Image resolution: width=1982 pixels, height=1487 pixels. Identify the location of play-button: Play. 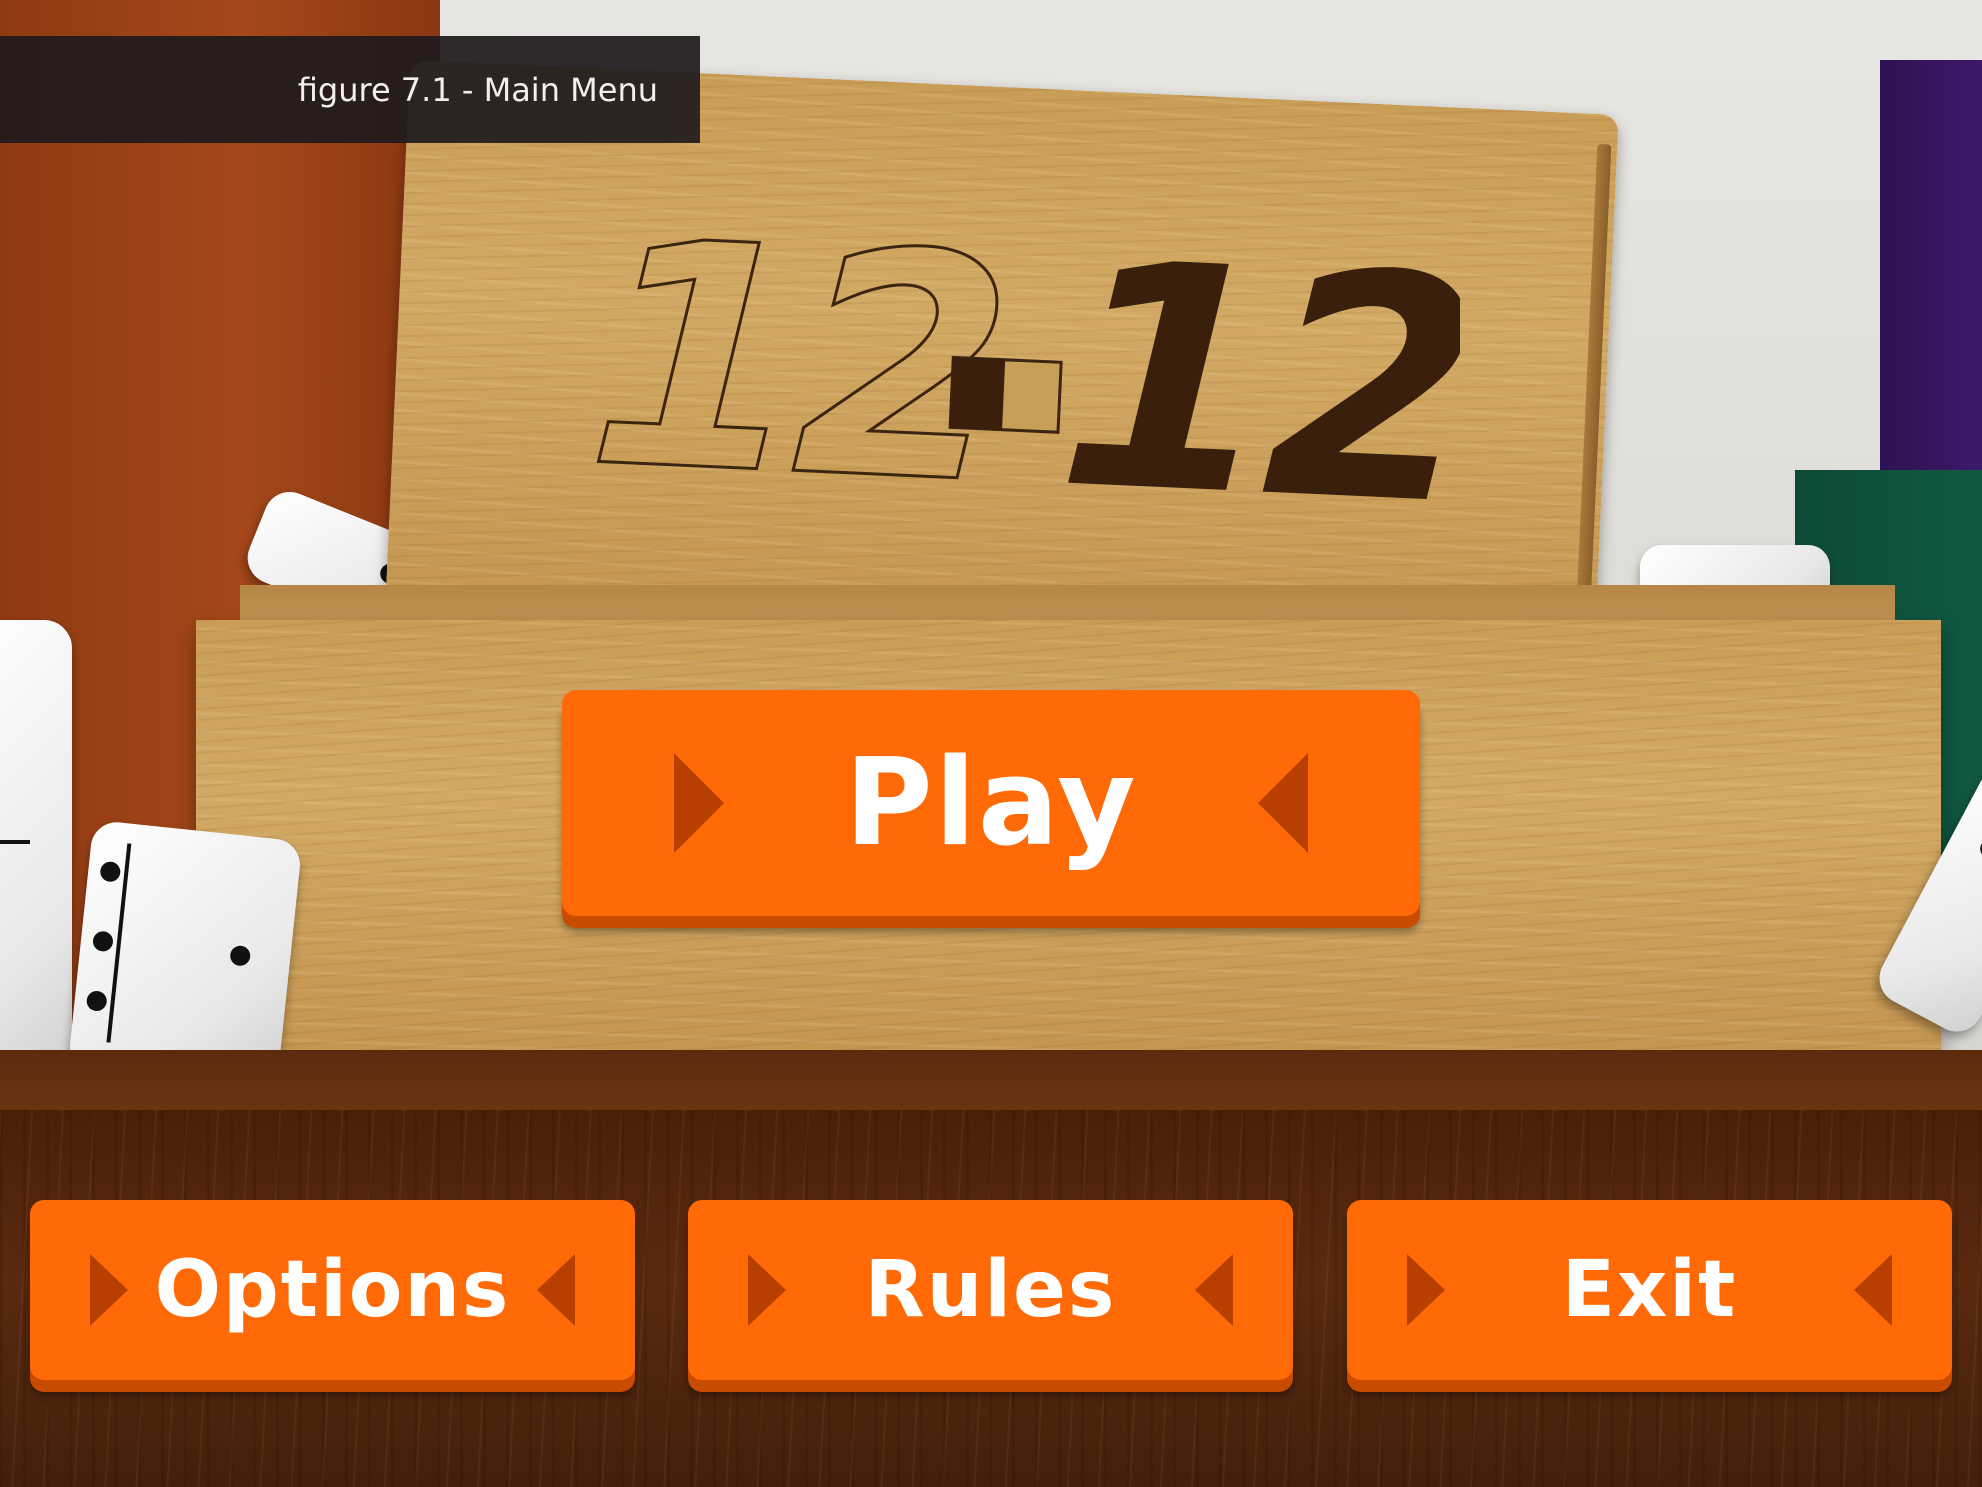
(991, 803).